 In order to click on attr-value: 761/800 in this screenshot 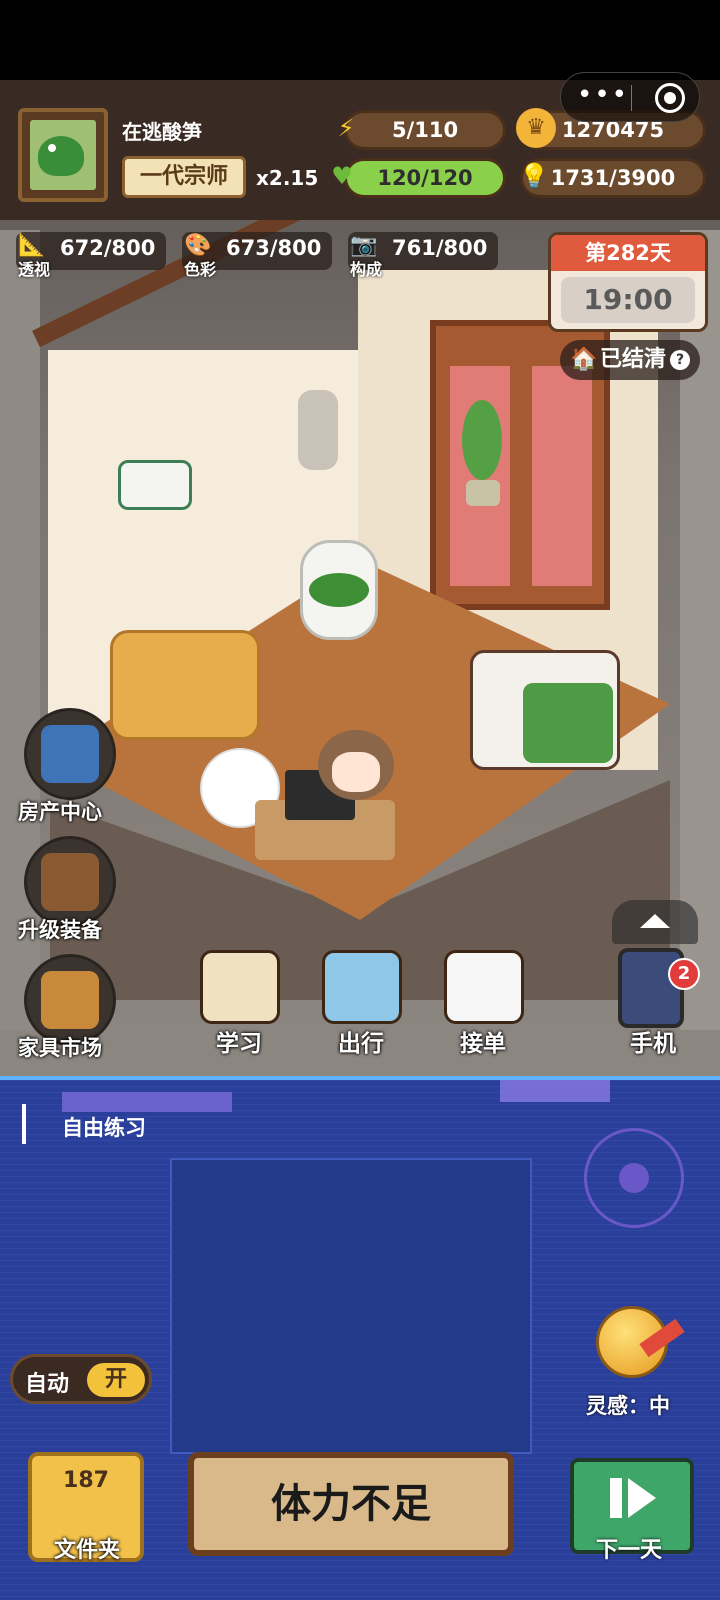, I will do `click(440, 248)`.